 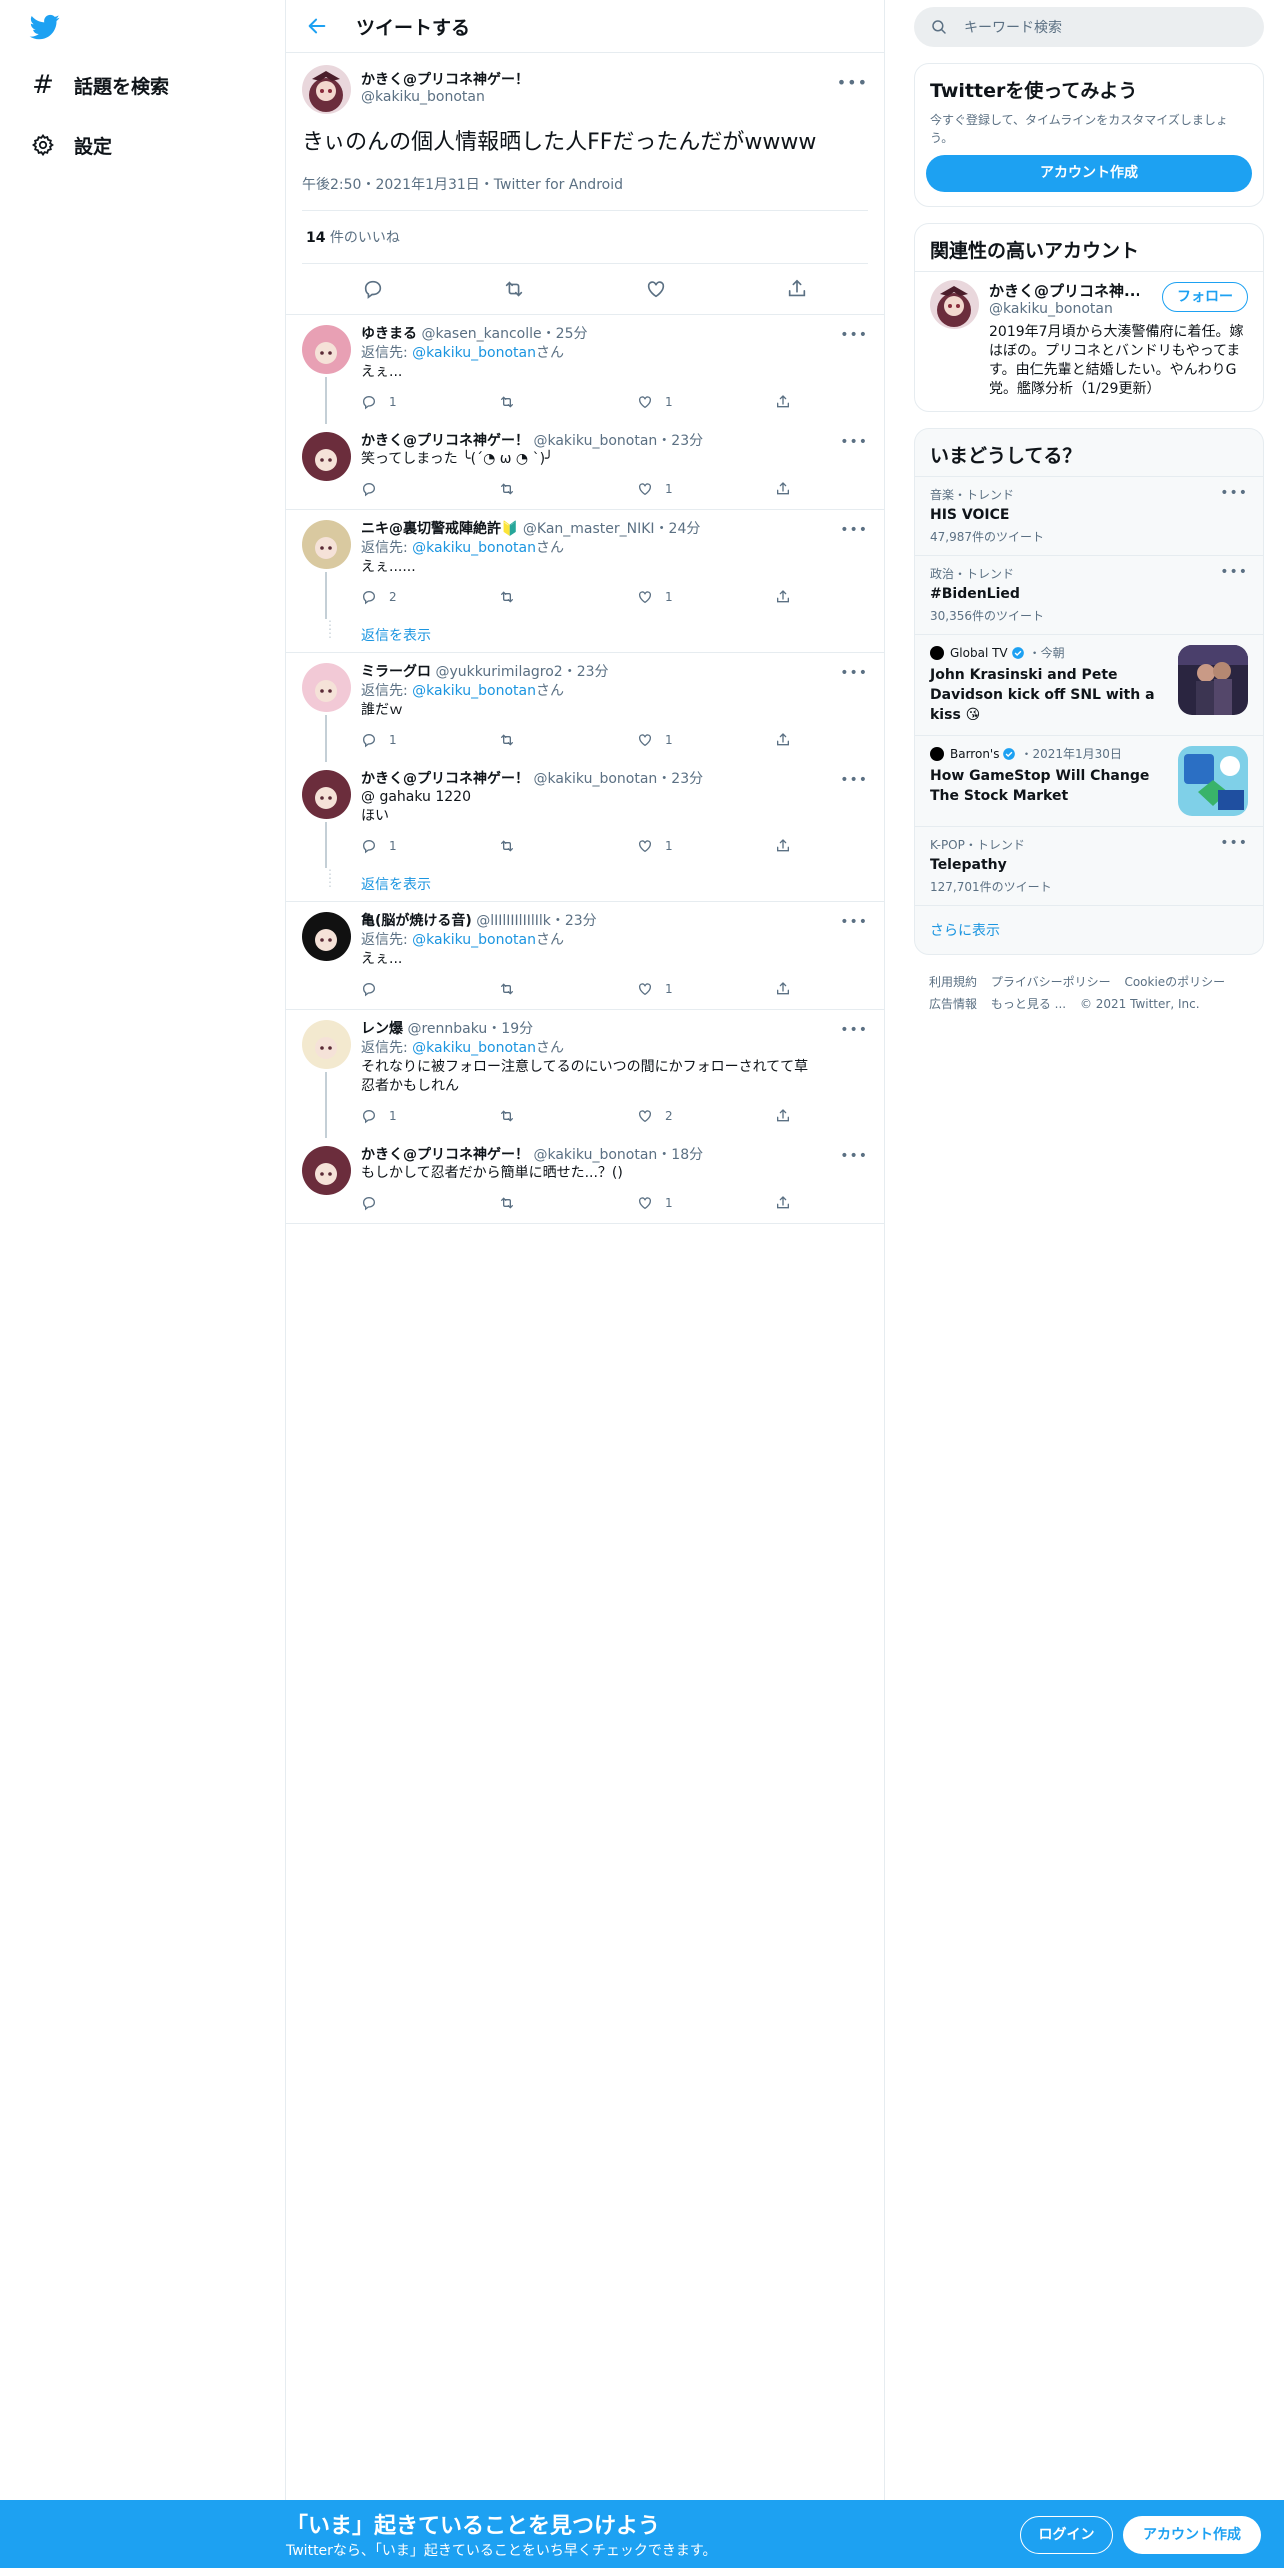 What do you see at coordinates (656, 289) in the screenshot?
I see `like-icon` at bounding box center [656, 289].